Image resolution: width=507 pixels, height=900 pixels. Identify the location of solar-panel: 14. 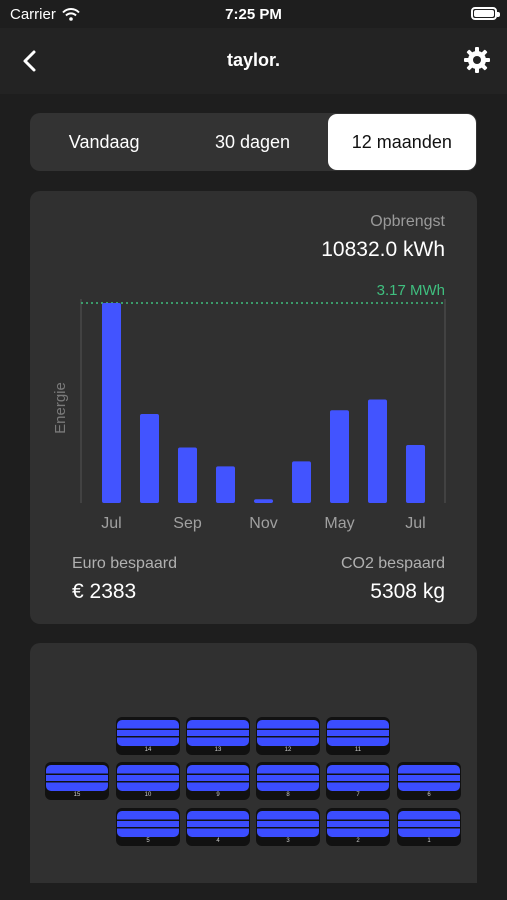
(148, 736).